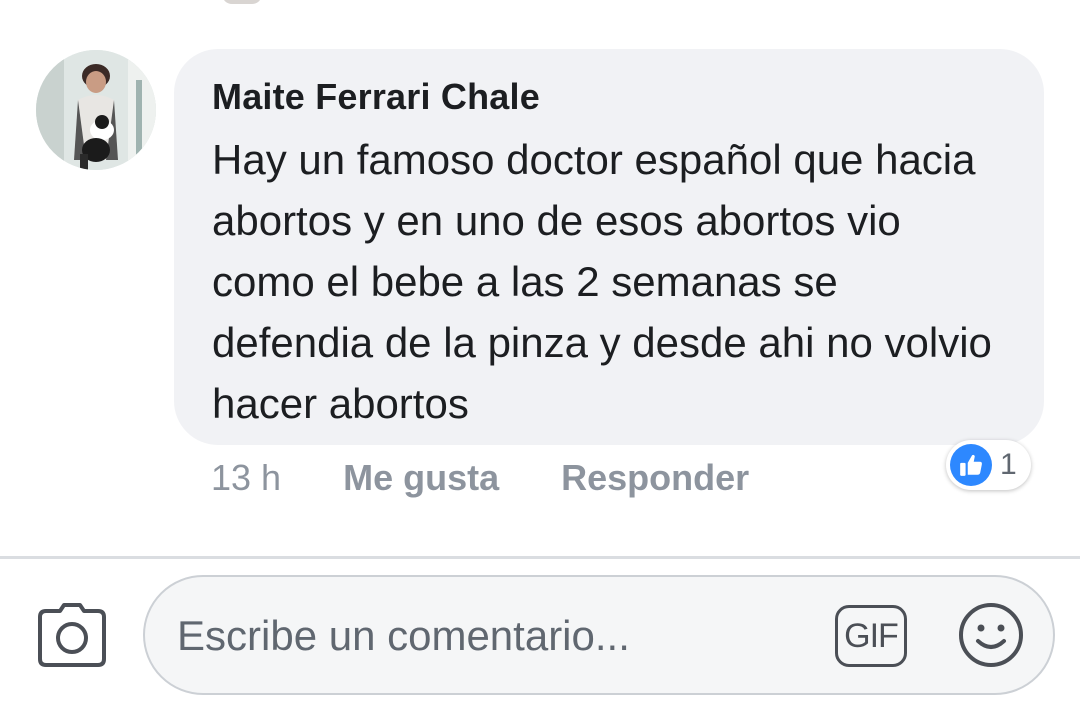 Image resolution: width=1080 pixels, height=714 pixels. I want to click on avatar, so click(96, 110).